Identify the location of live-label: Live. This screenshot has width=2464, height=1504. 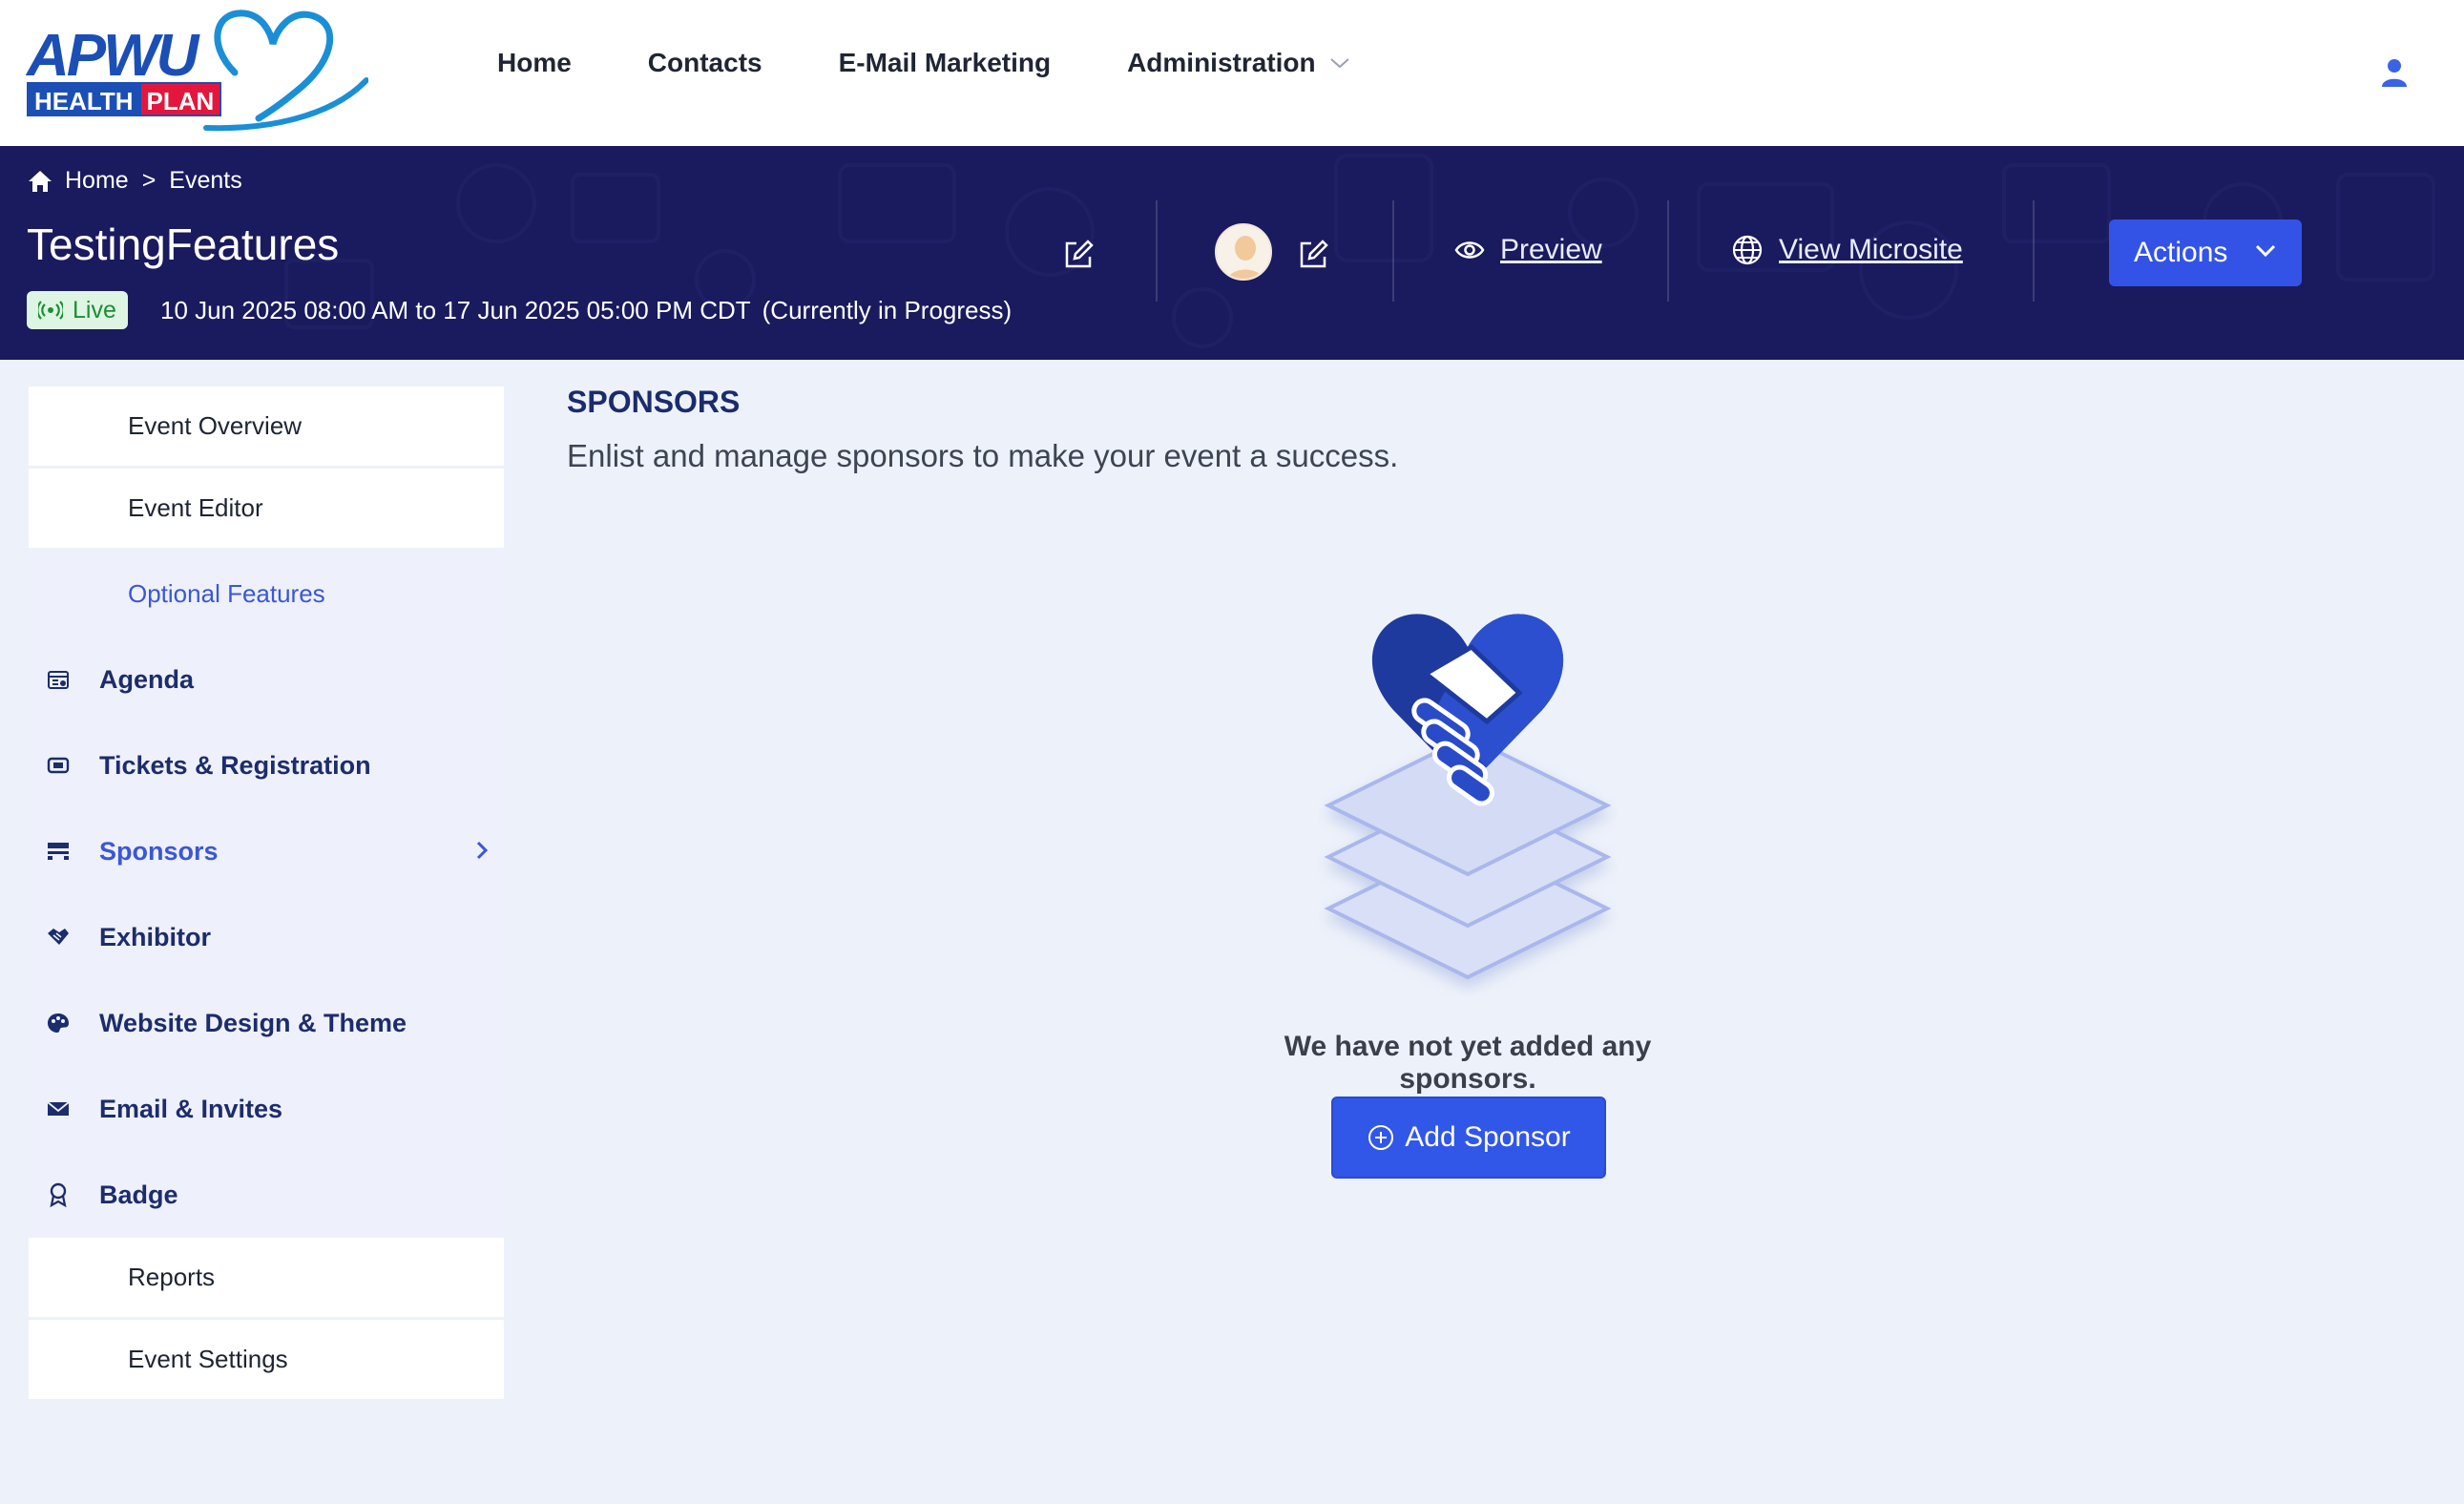
(94, 310).